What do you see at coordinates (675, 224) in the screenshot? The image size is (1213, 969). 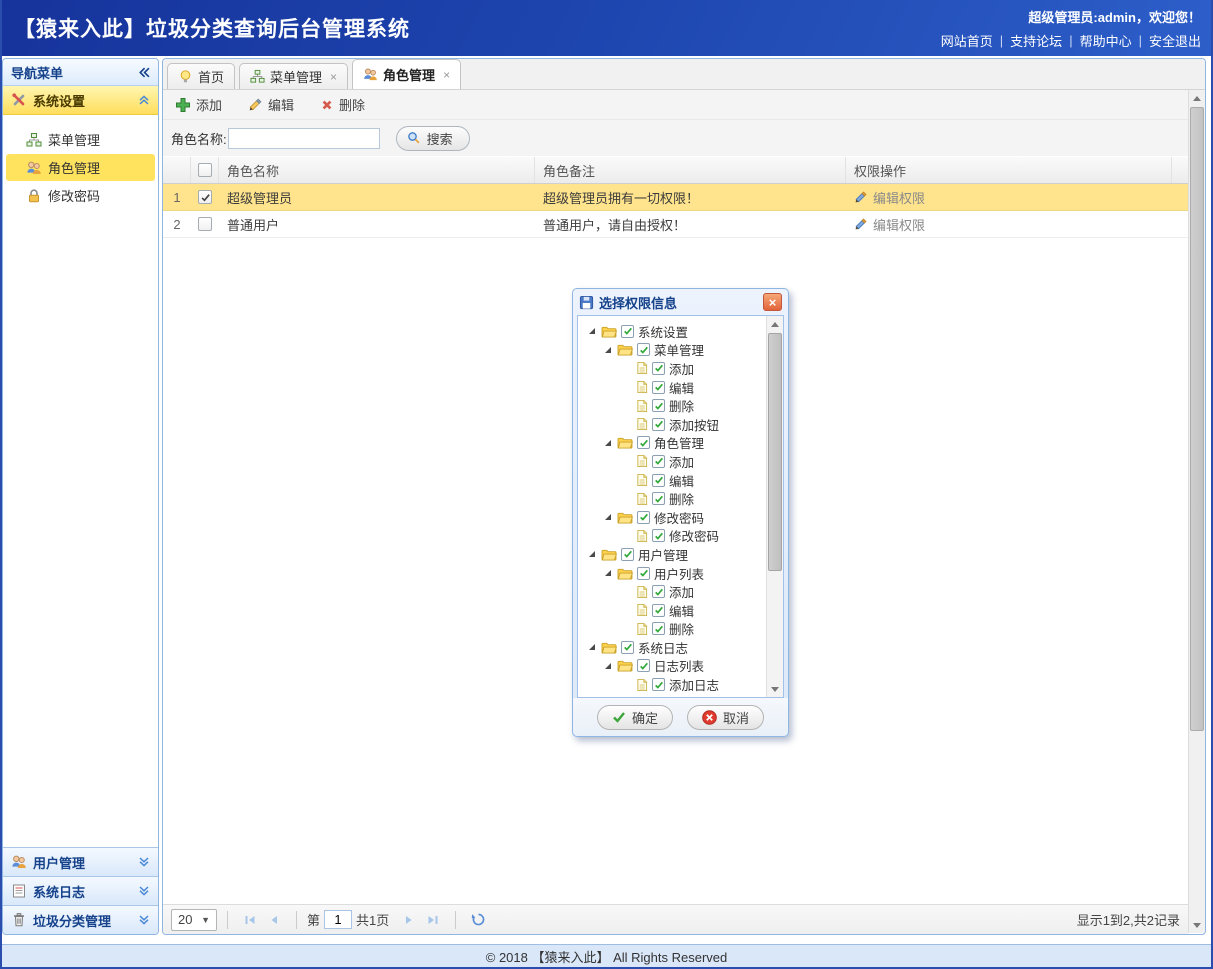 I see `table-row: 2 普通用户 普通用户，请自由授权！ 编辑权限` at bounding box center [675, 224].